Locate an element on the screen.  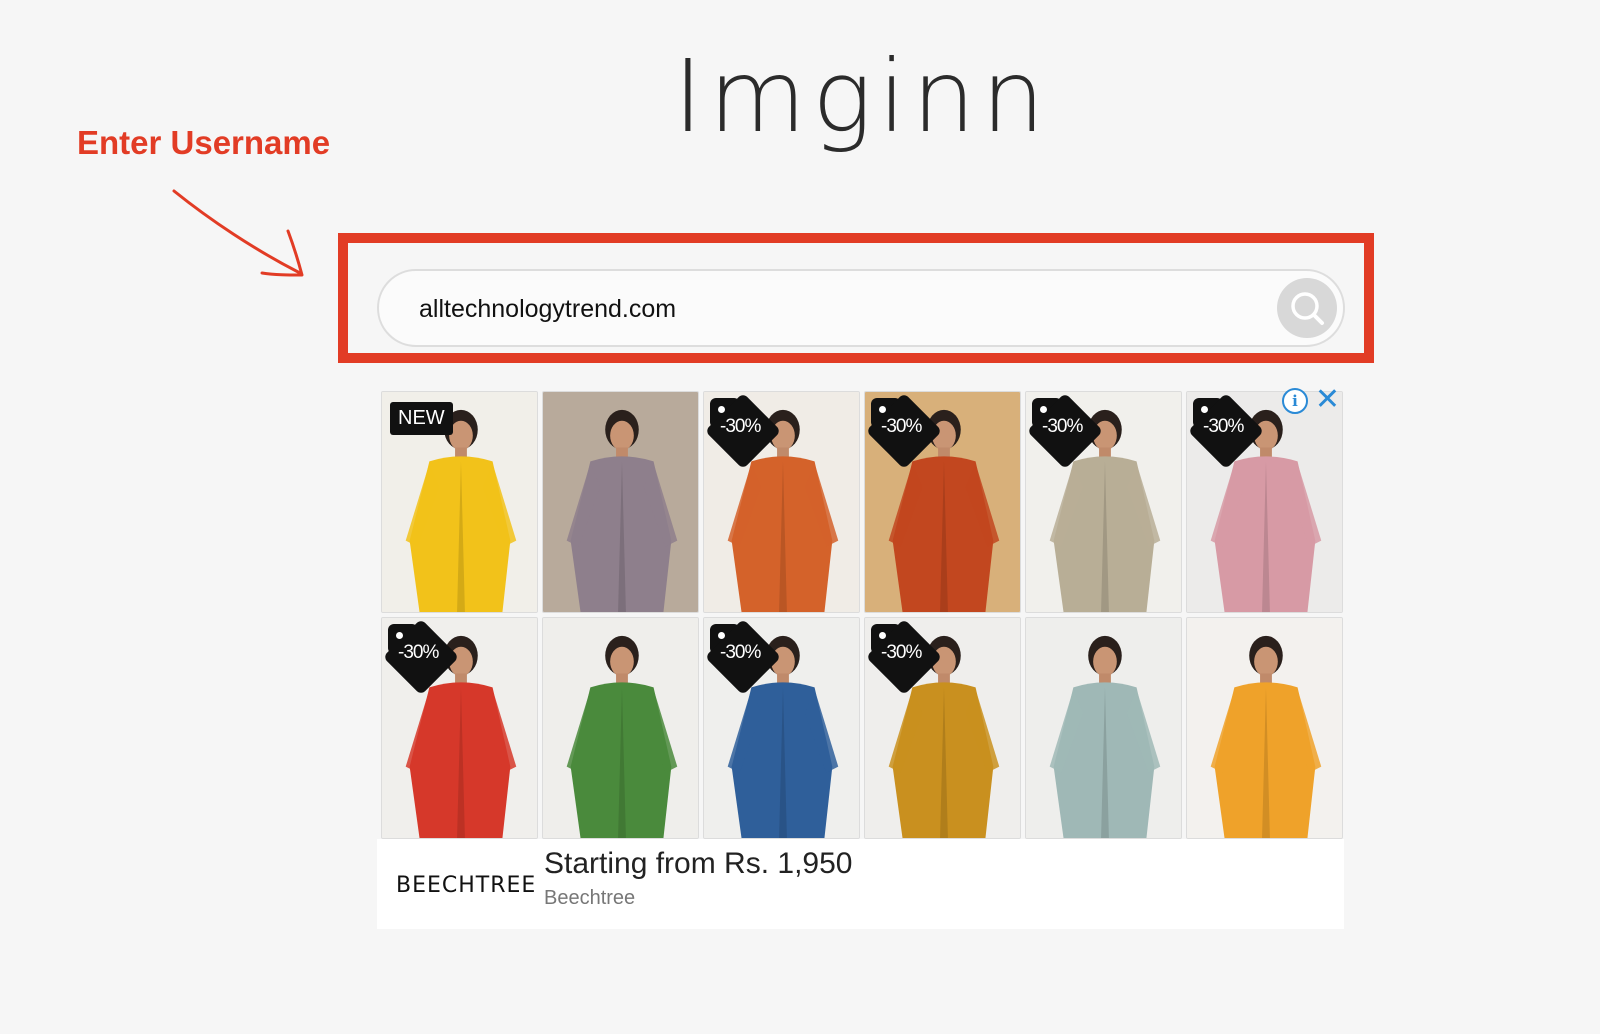
search-bar is located at coordinates (861, 308).